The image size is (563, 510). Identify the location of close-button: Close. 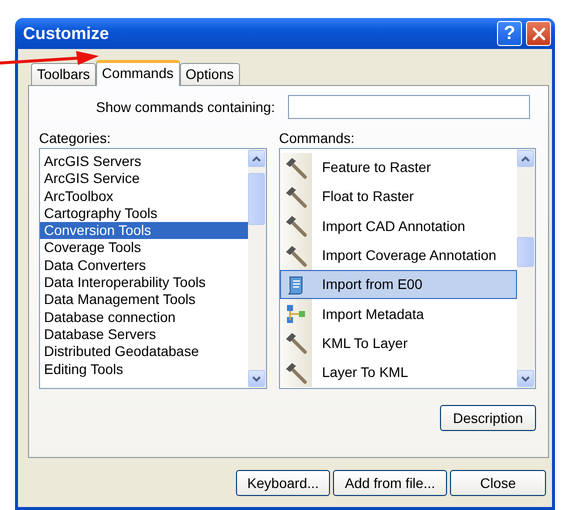
(498, 483).